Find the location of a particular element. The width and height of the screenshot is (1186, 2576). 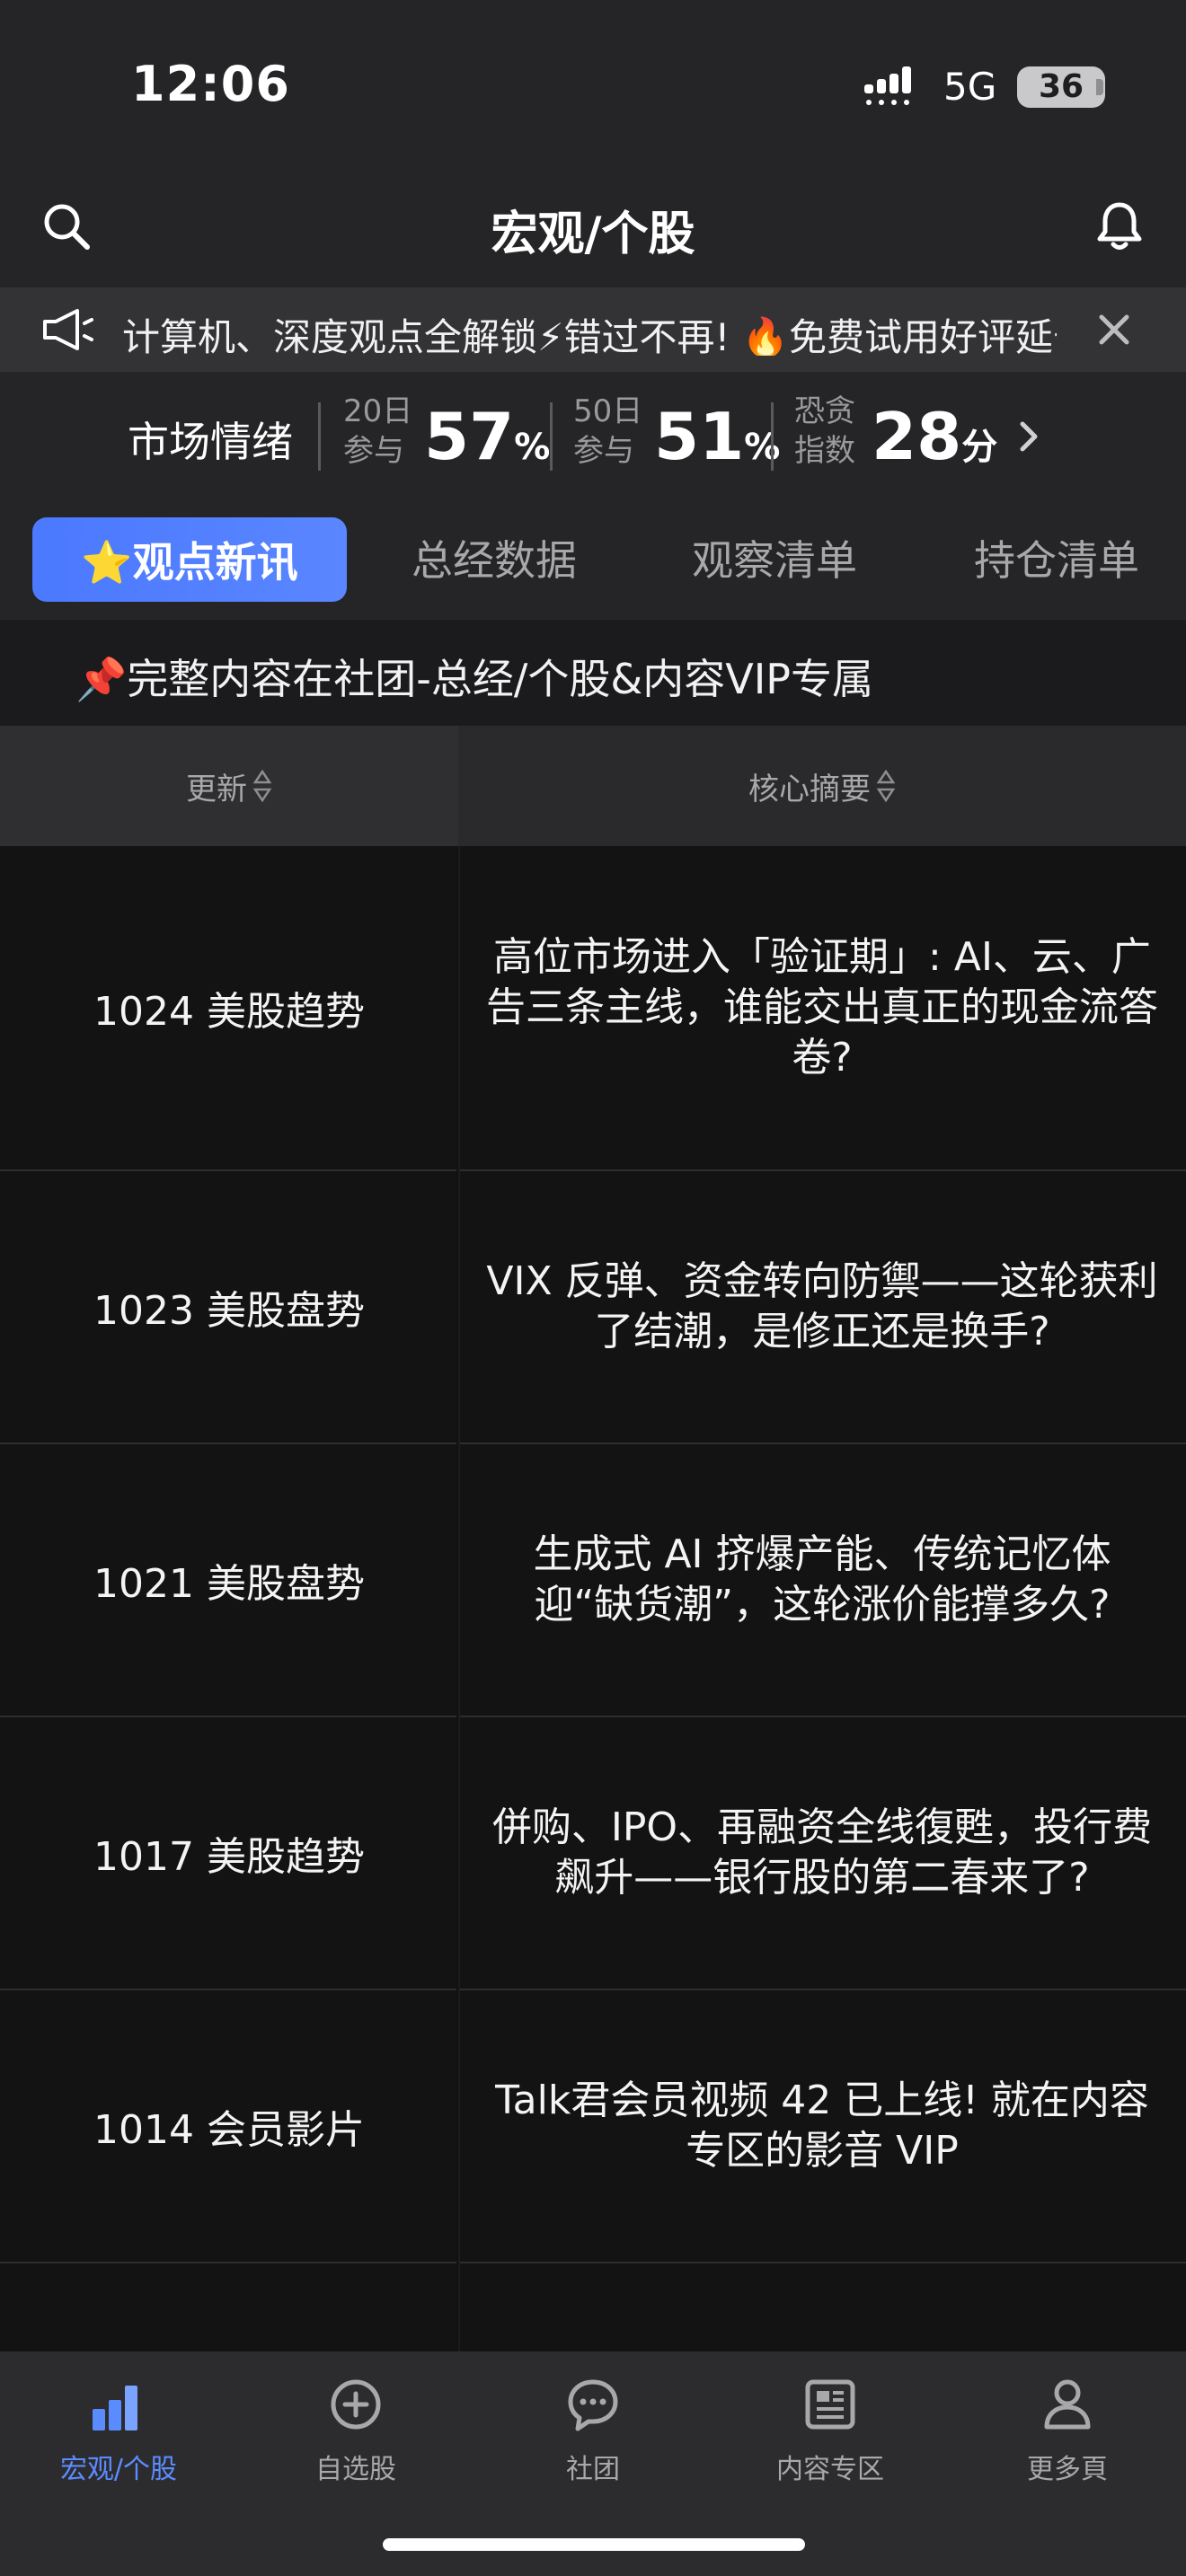

tab-watchlist: 观察清单 is located at coordinates (774, 557).